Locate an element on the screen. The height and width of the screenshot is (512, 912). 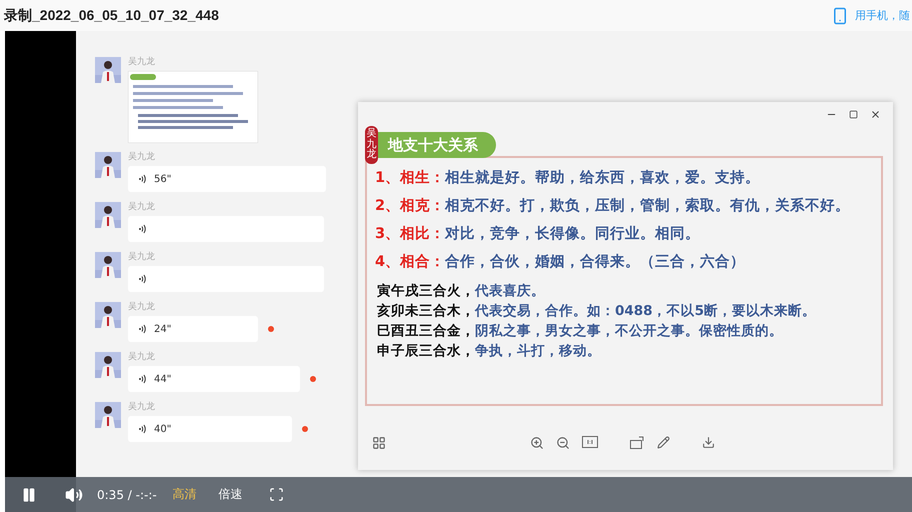
combination-line: 巳酉丑三合金，阴私之事，男女之事，不公开之事。保密性质的。 is located at coordinates (580, 331).